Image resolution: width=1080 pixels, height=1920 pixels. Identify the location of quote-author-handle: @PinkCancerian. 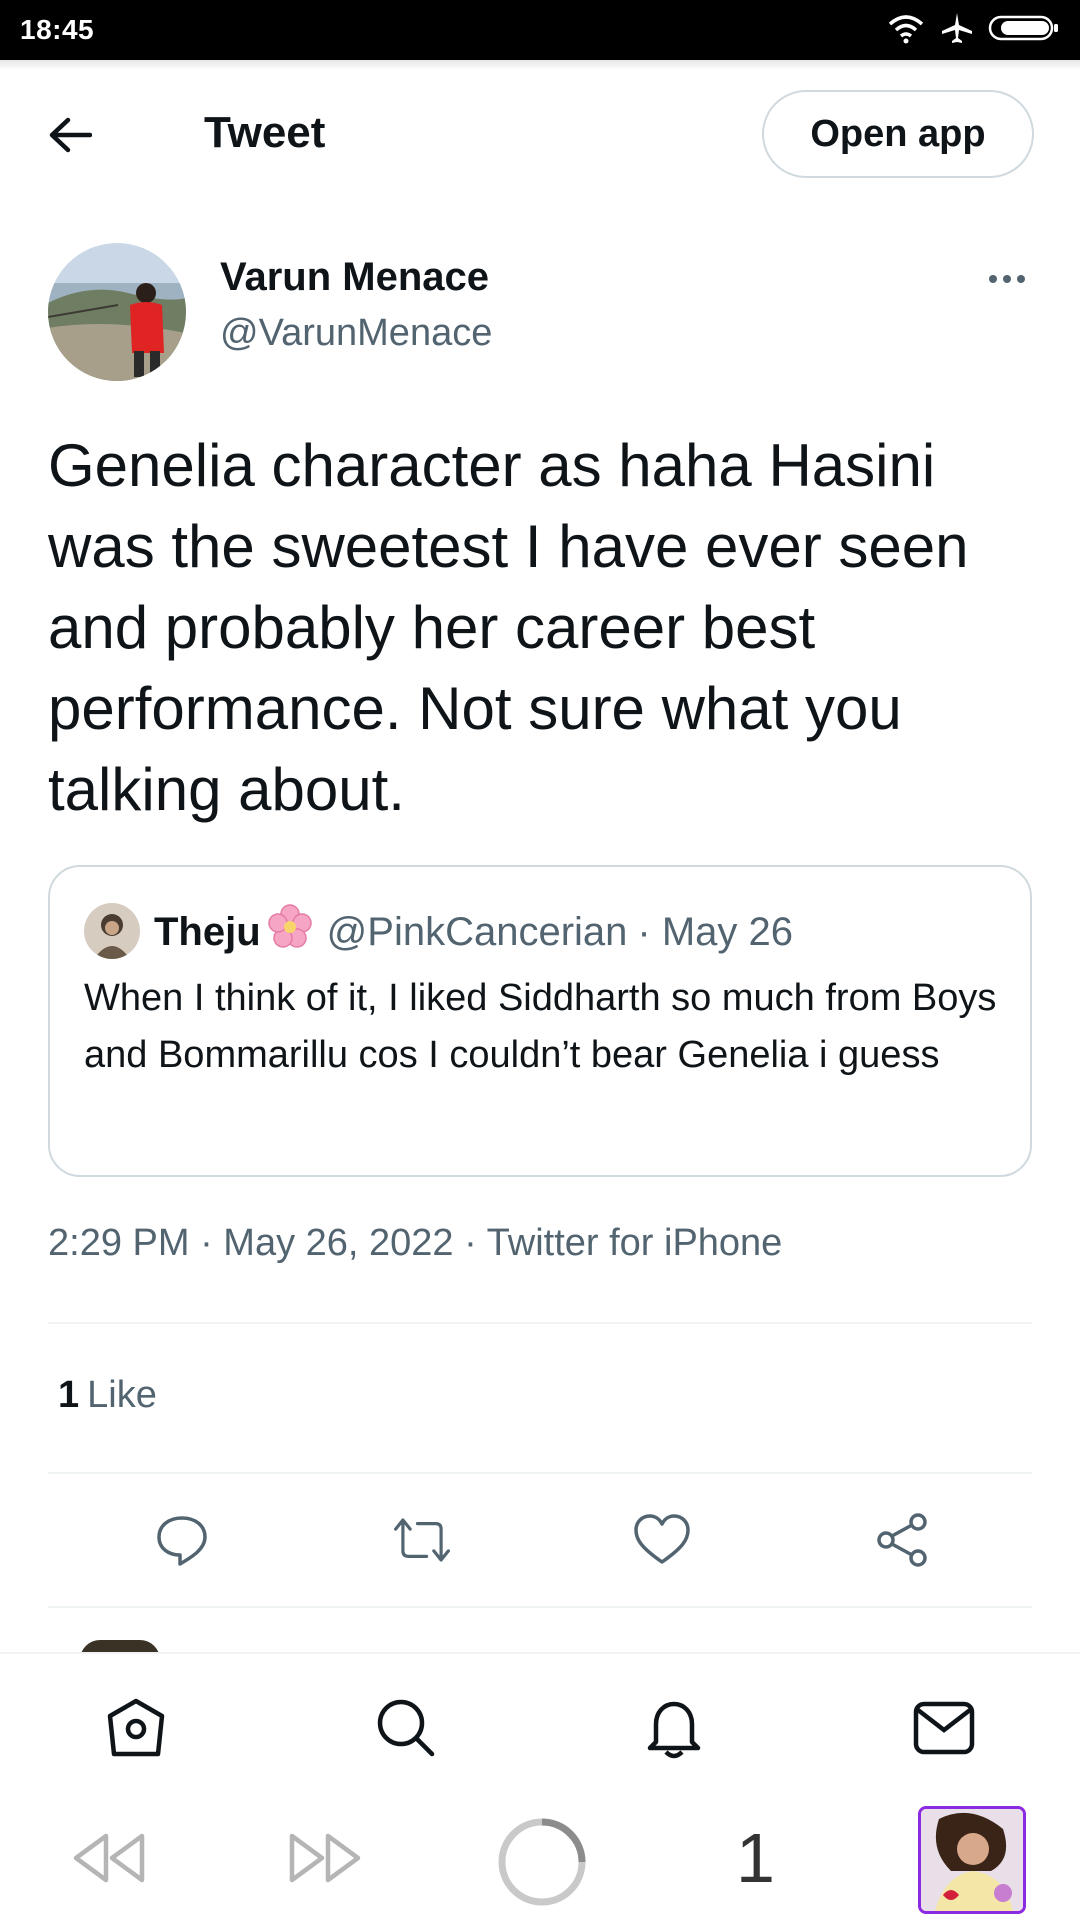
(477, 931).